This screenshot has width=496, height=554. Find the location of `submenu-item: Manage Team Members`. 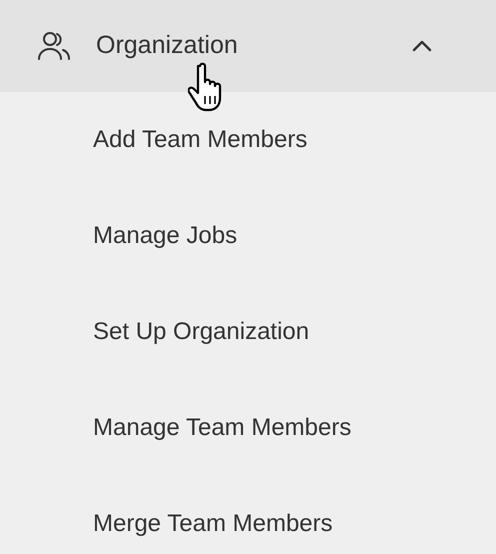

submenu-item: Manage Team Members is located at coordinates (222, 428).